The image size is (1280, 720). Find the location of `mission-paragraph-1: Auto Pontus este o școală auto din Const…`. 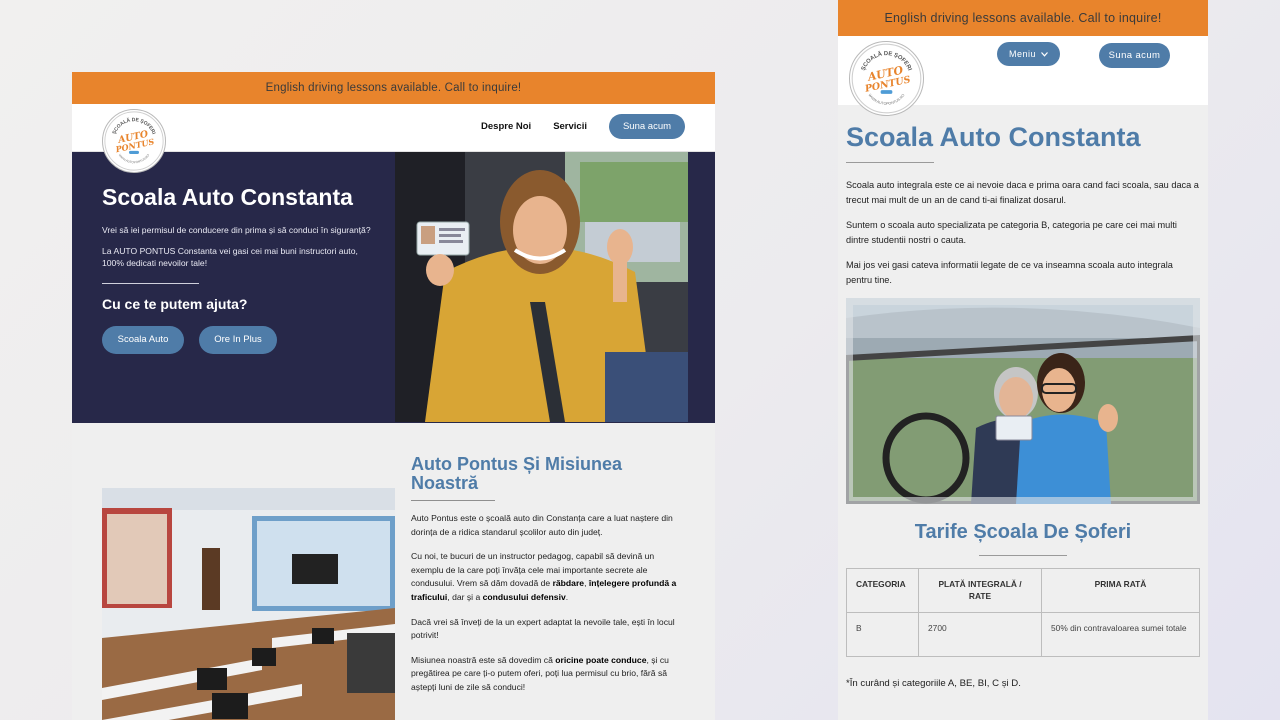

mission-paragraph-1: Auto Pontus este o școală auto din Const… is located at coordinates (542, 525).